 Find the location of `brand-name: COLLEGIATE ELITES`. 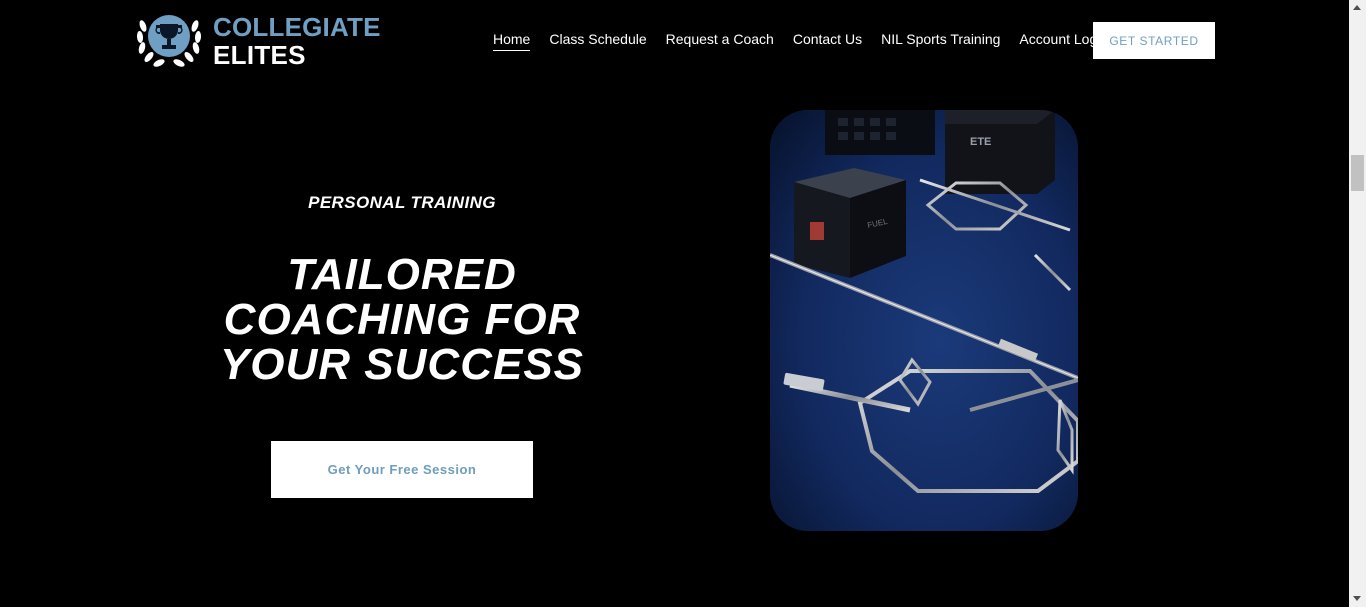

brand-name: COLLEGIATE ELITES is located at coordinates (297, 41).